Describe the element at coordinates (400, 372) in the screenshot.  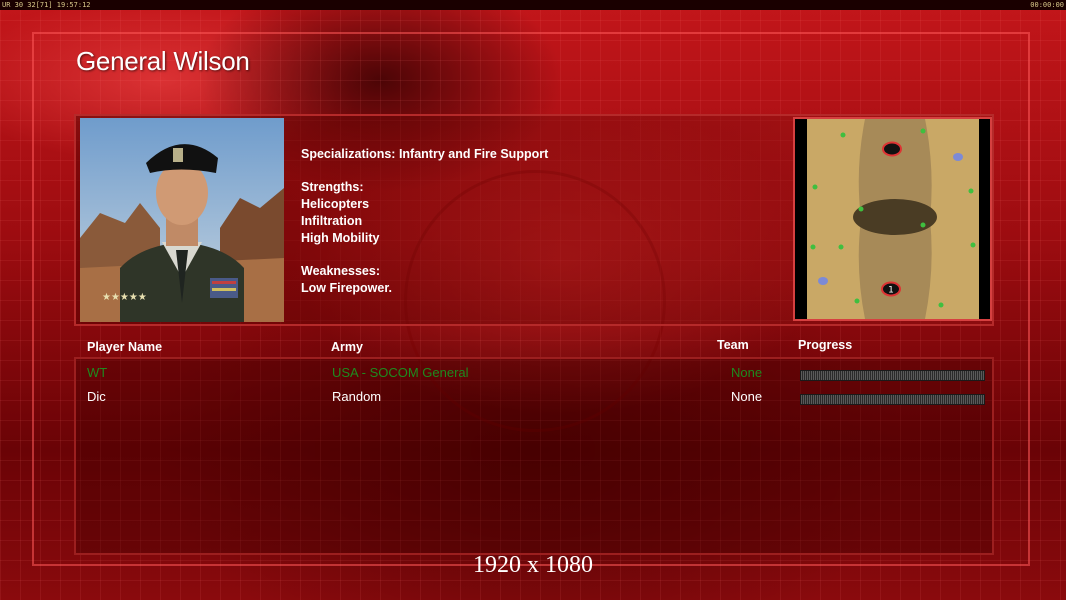
I see `player-army: USA - SOCOM General` at that location.